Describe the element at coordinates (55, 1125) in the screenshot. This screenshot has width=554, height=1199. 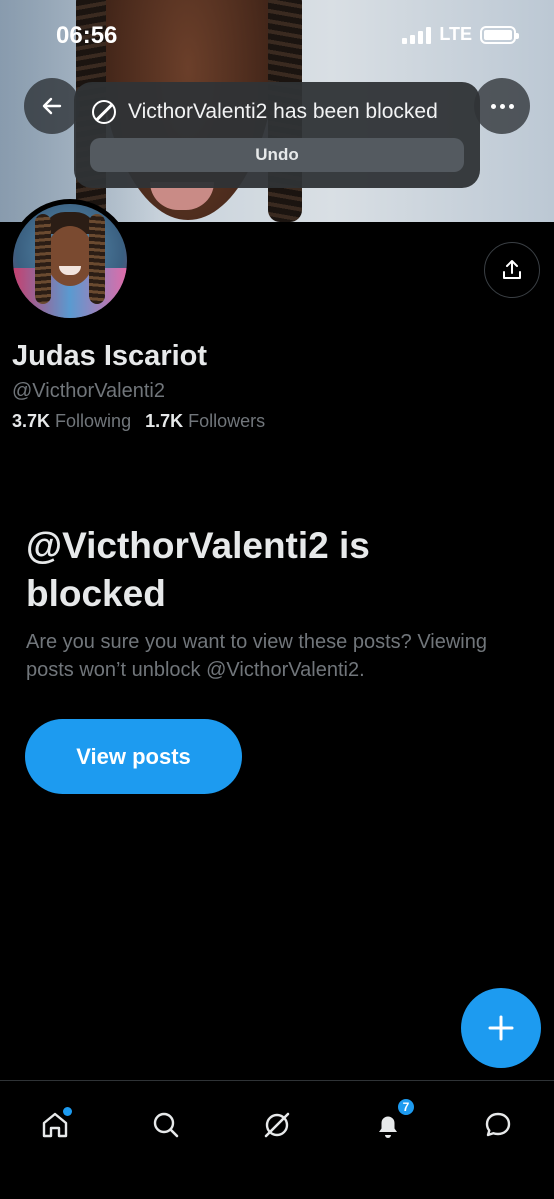
I see `nav-home` at that location.